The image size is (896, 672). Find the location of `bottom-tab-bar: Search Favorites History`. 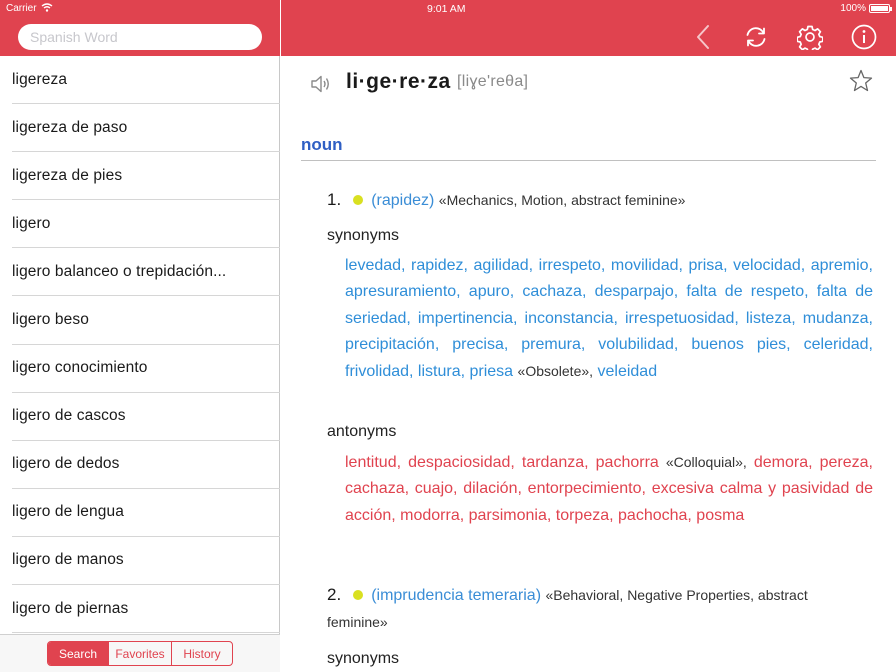

bottom-tab-bar: Search Favorites History is located at coordinates (140, 653).